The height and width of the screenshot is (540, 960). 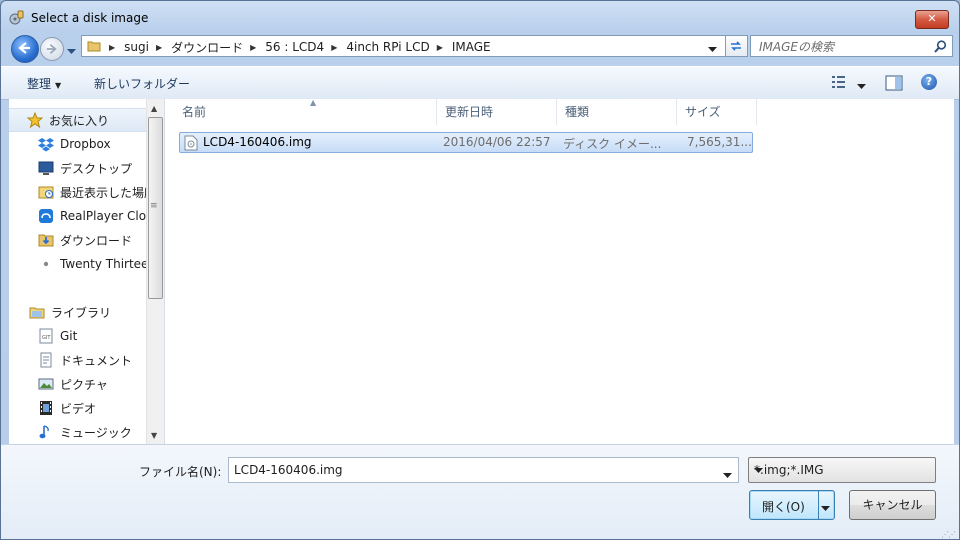 I want to click on sidebar-item-downloads: ダウンロード, so click(x=77, y=240).